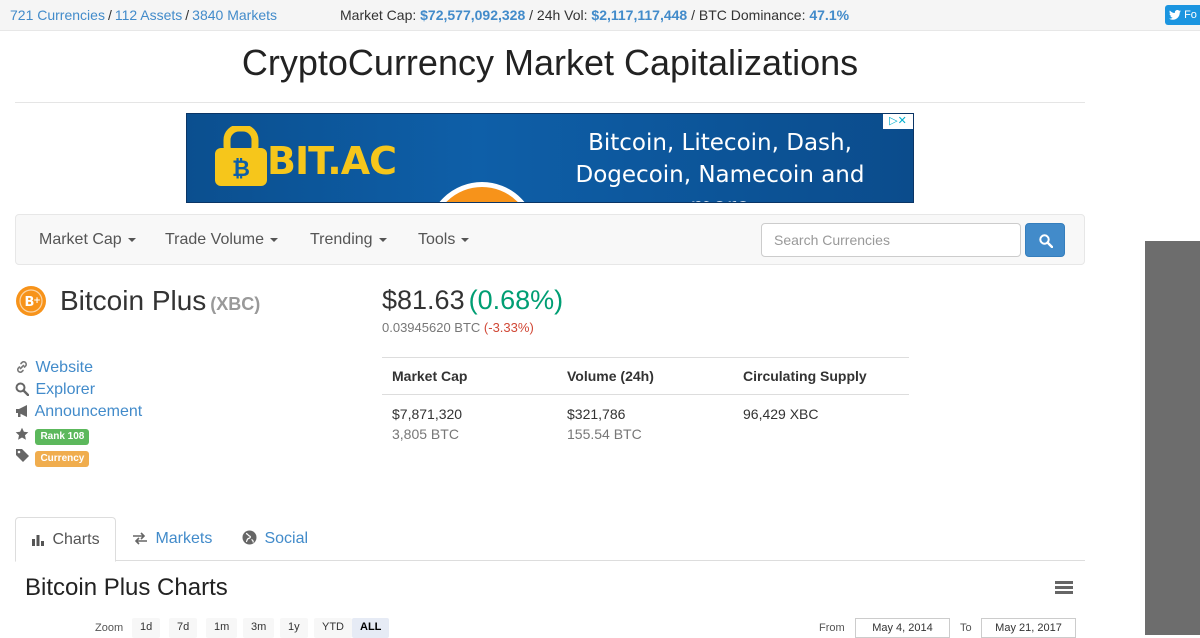 Image resolution: width=1200 pixels, height=638 pixels. Describe the element at coordinates (126, 587) in the screenshot. I see `charts-title: Bitcoin Plus Charts` at that location.